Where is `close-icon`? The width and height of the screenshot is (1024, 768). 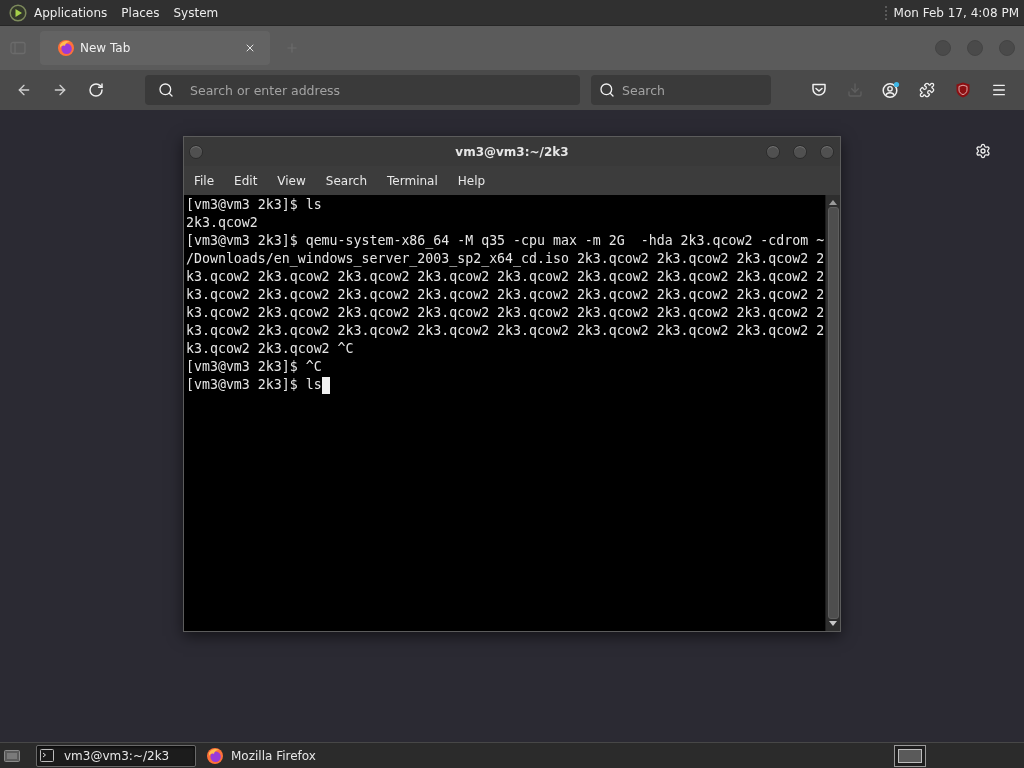
close-icon is located at coordinates (250, 48).